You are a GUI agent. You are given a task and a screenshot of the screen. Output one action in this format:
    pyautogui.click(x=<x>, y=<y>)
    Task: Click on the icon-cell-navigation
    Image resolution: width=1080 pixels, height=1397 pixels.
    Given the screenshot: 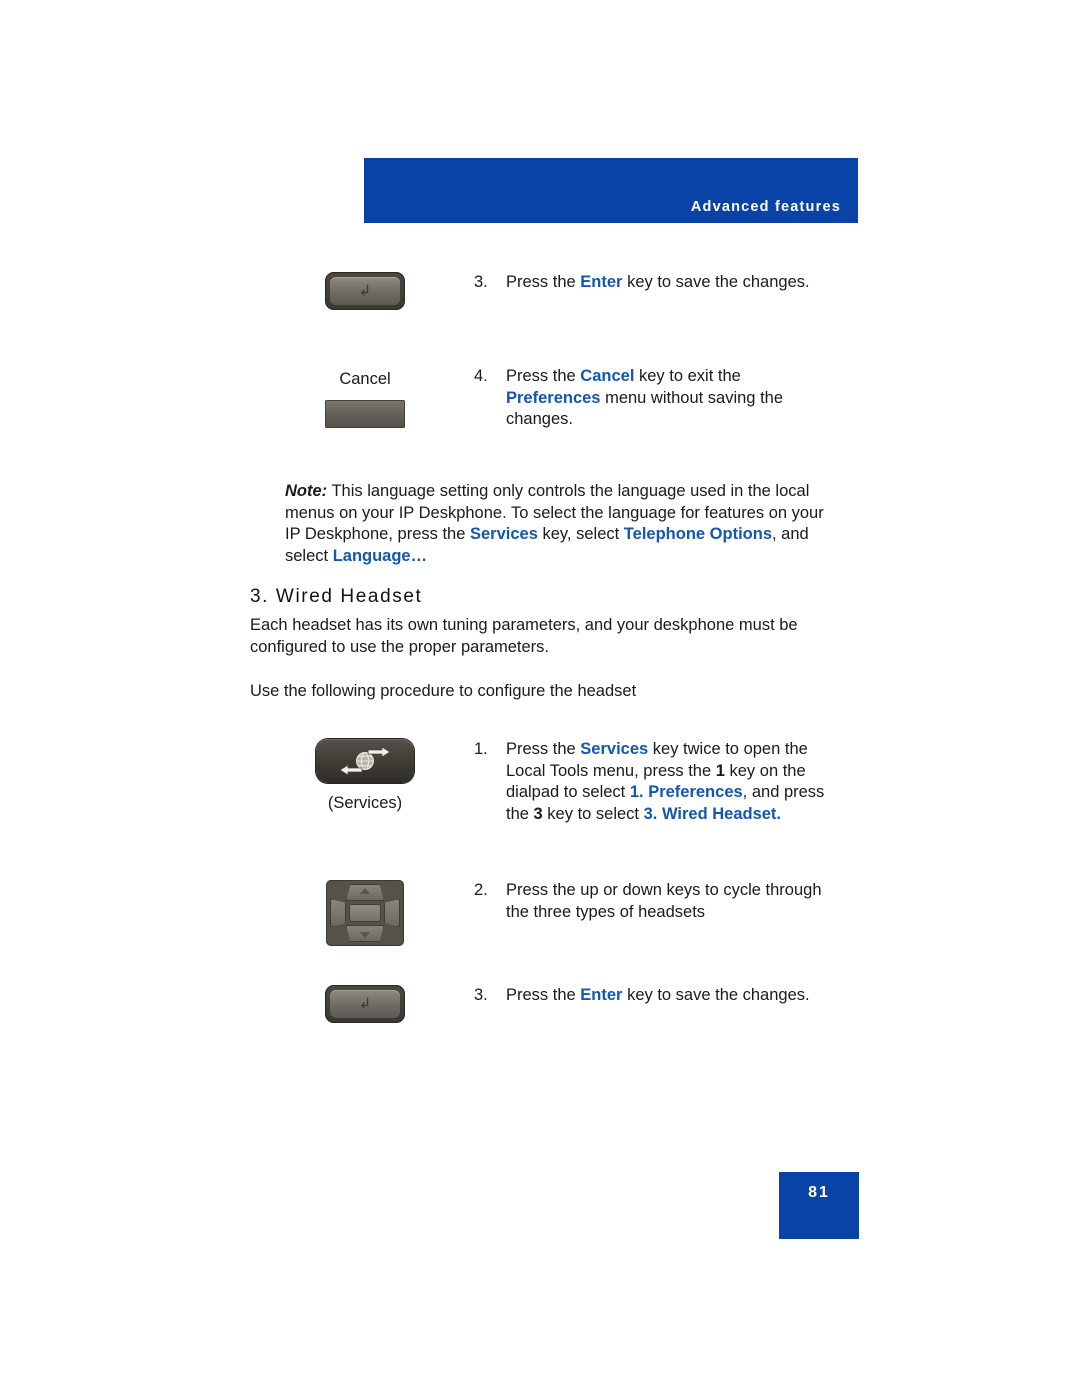 What is the action you would take?
    pyautogui.click(x=365, y=915)
    